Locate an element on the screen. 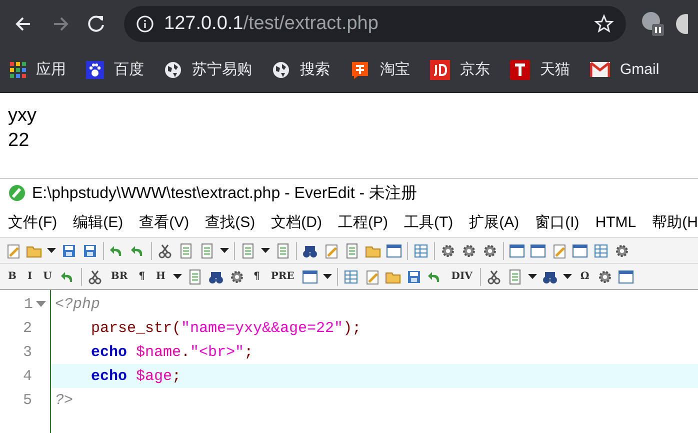 The width and height of the screenshot is (698, 433). bookmark: 应用 is located at coordinates (38, 69).